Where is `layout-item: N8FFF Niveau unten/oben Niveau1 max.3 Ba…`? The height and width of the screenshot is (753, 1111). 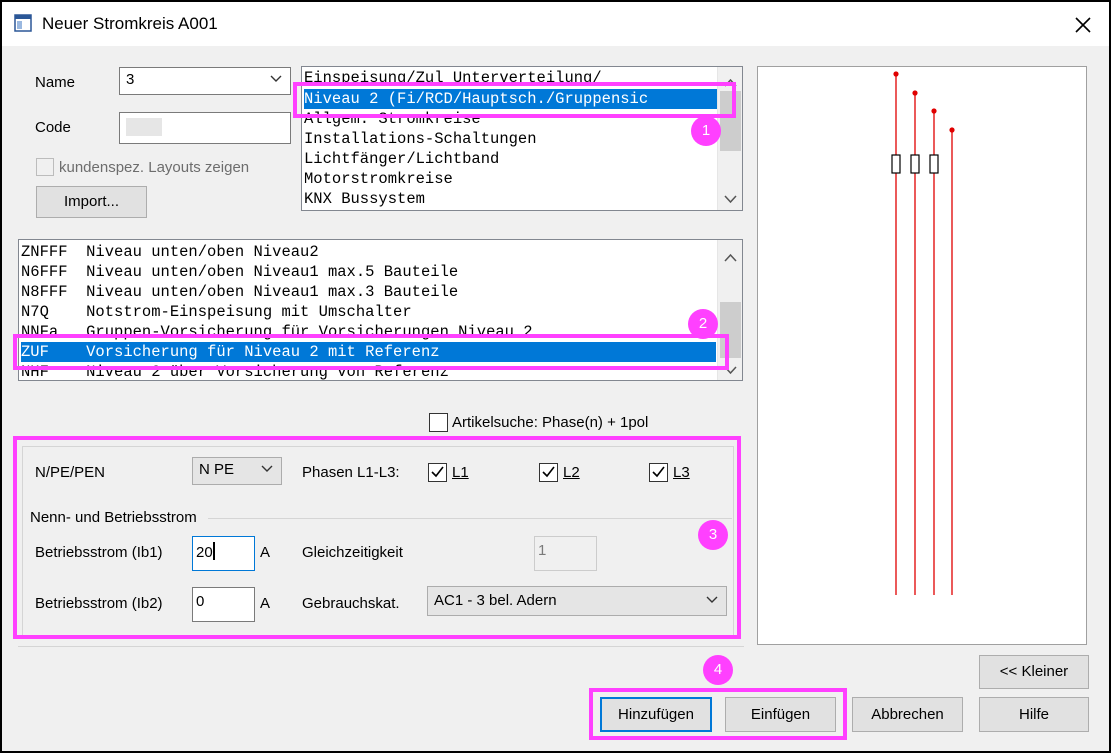
layout-item: N8FFF Niveau unten/oben Niveau1 max.3 Ba… is located at coordinates (239, 292).